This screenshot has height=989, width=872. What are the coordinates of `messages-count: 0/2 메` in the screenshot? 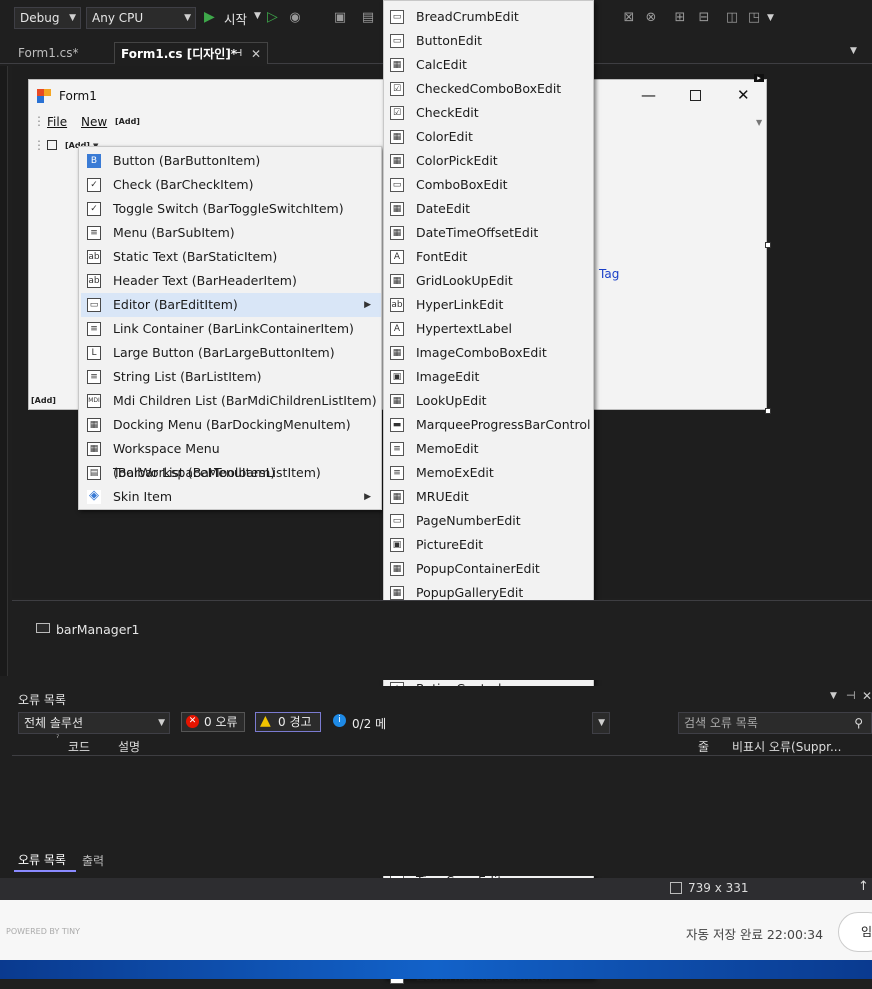 It's located at (369, 723).